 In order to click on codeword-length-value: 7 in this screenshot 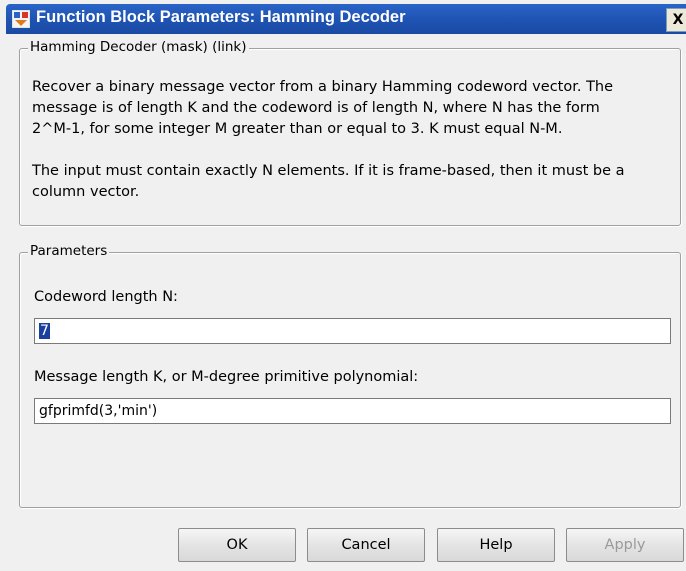, I will do `click(44, 331)`.